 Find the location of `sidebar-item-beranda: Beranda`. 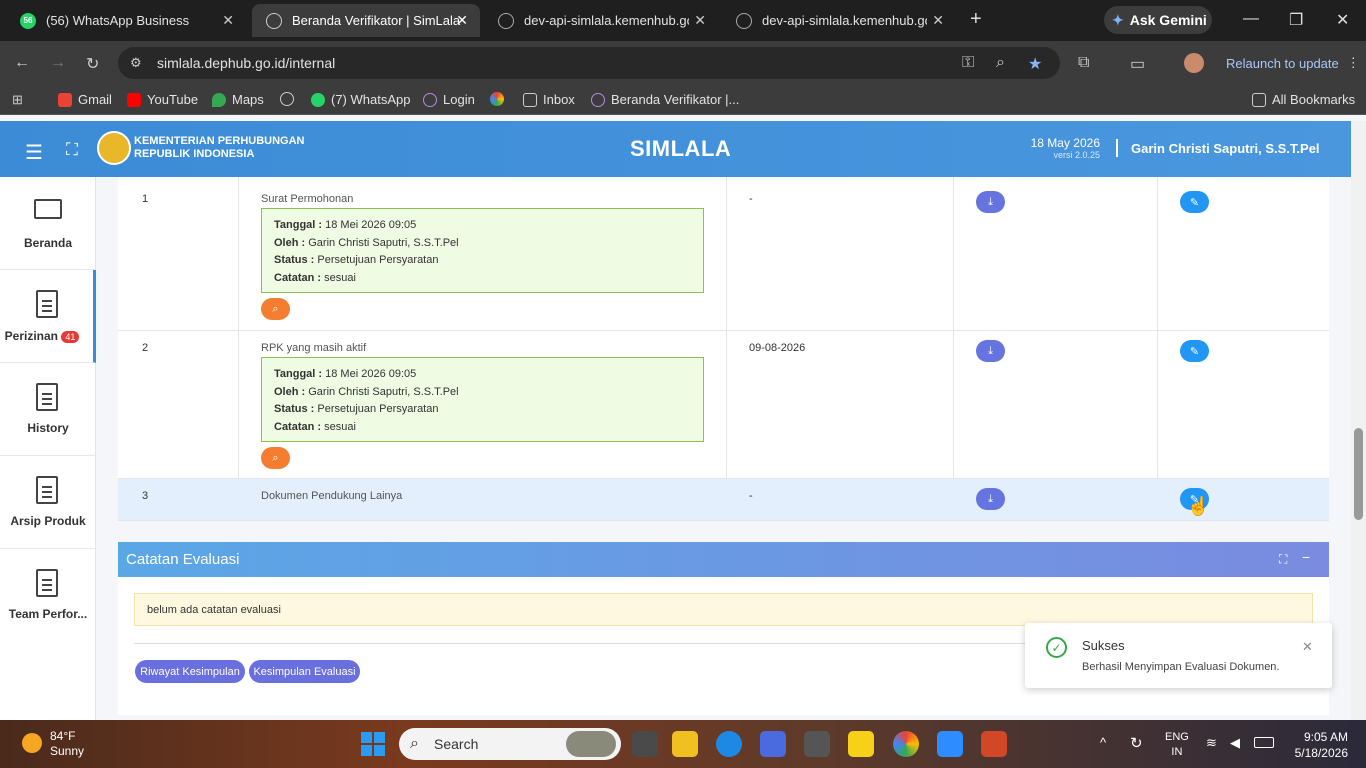

sidebar-item-beranda: Beranda is located at coordinates (48, 223).